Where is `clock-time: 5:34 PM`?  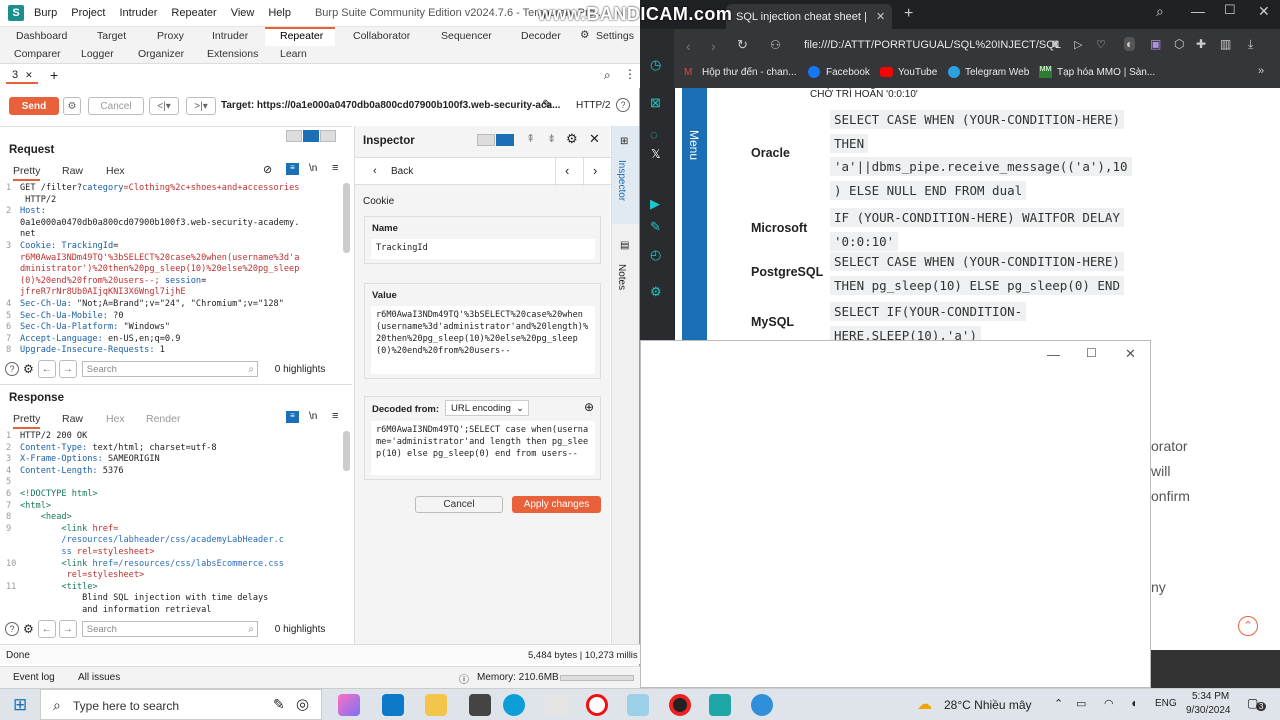
clock-time: 5:34 PM is located at coordinates (1210, 696).